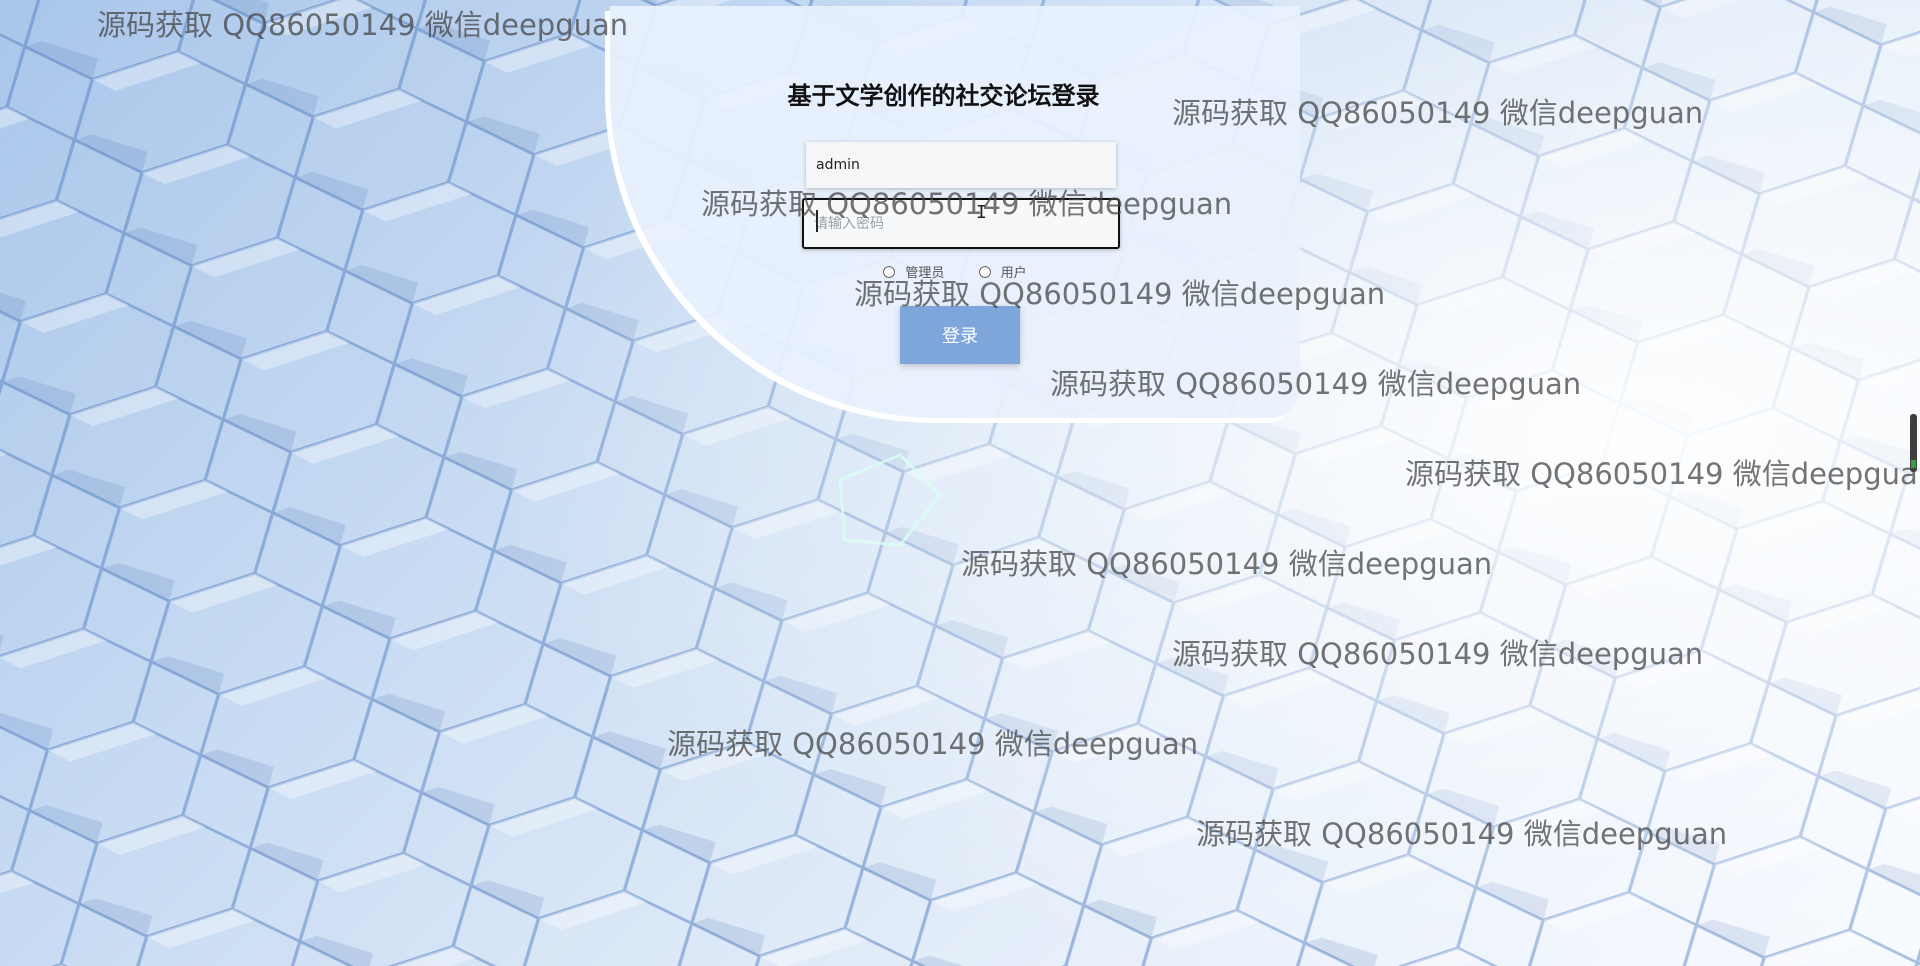 The image size is (1920, 966). I want to click on password-input, so click(961, 223).